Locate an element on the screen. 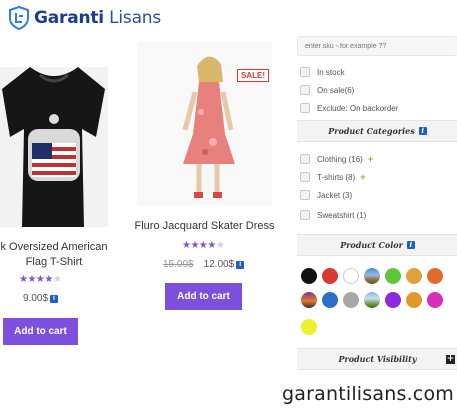  rating-stars-tshirt: ★★★★★ is located at coordinates (40, 279).